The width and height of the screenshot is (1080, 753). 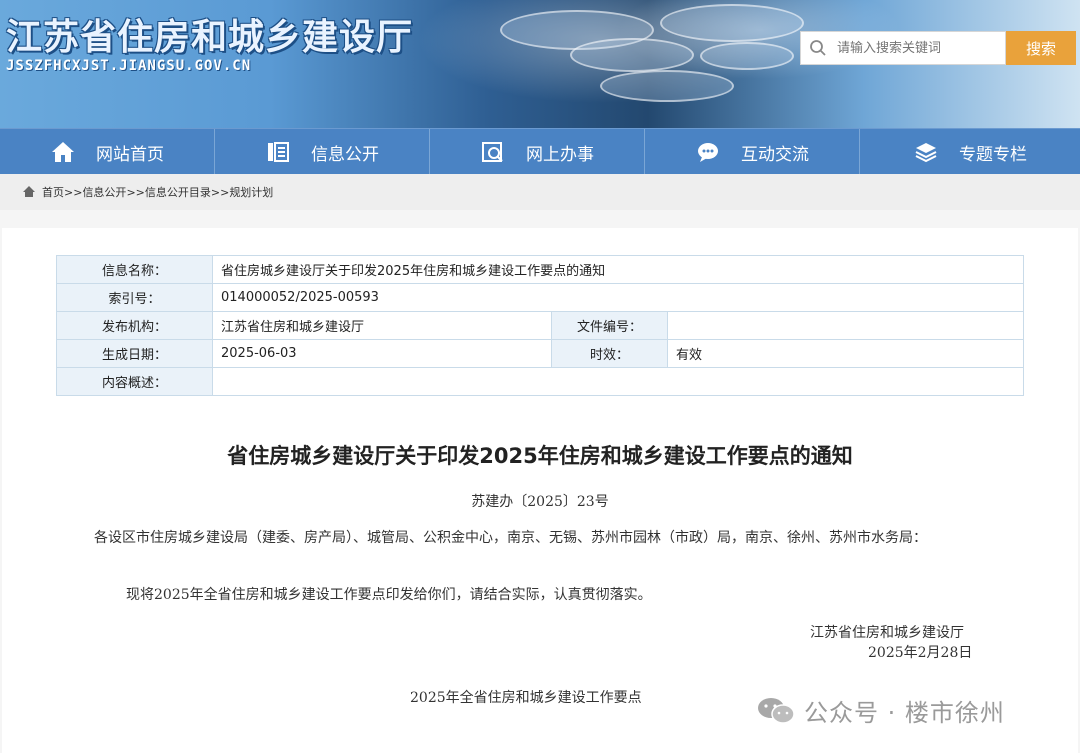 I want to click on publisher-label: 发布机构：, so click(x=134, y=325).